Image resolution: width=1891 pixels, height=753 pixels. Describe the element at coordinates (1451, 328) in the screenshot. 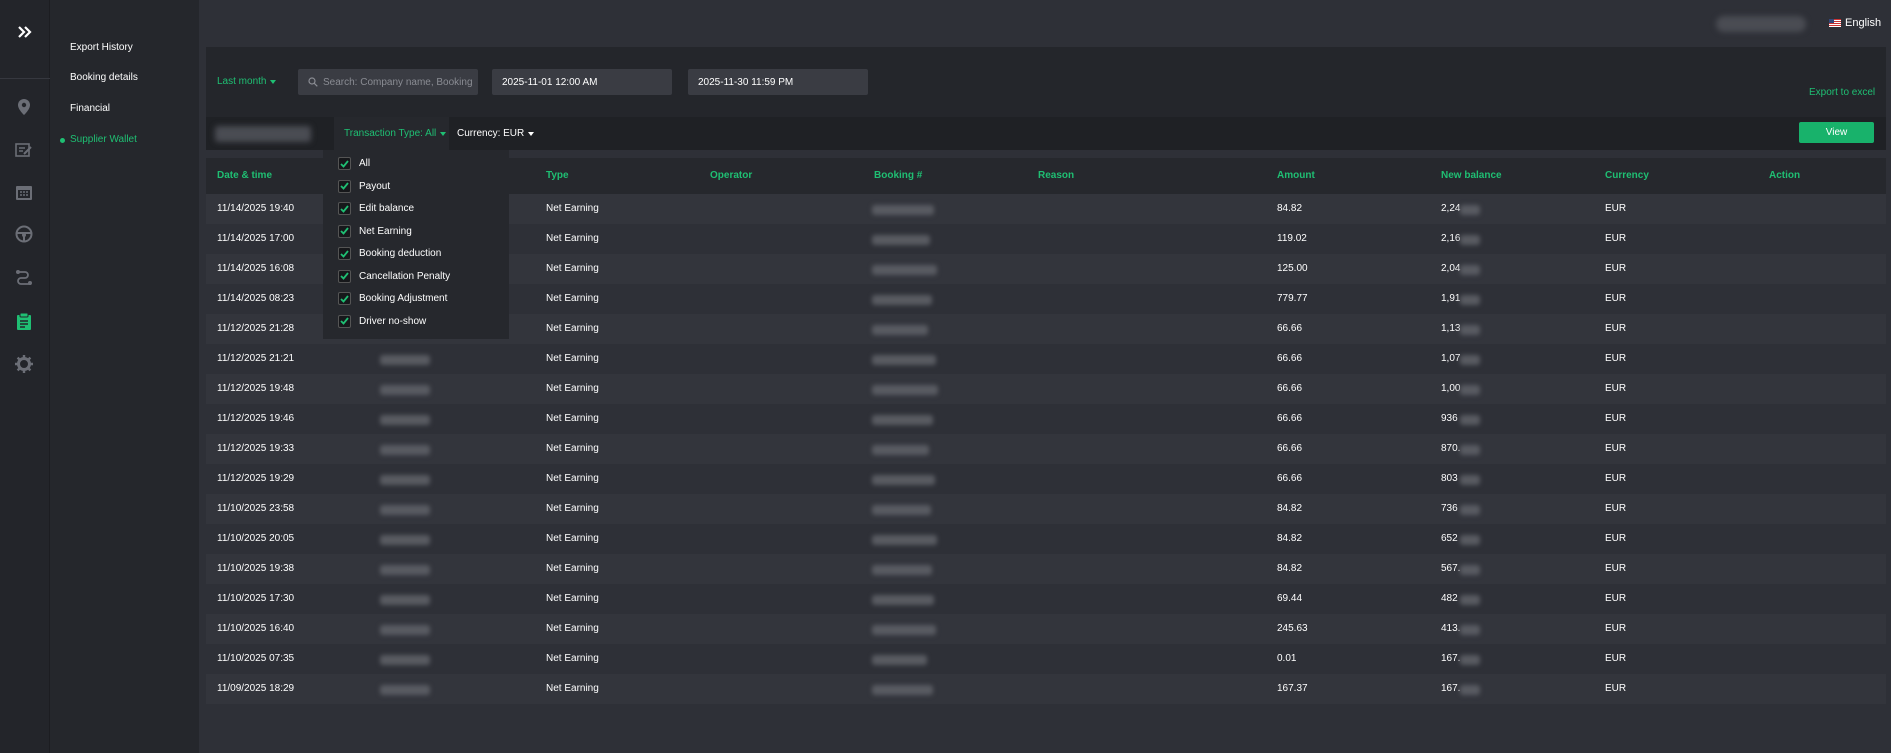

I see `cell-new-balance: 1,13` at that location.